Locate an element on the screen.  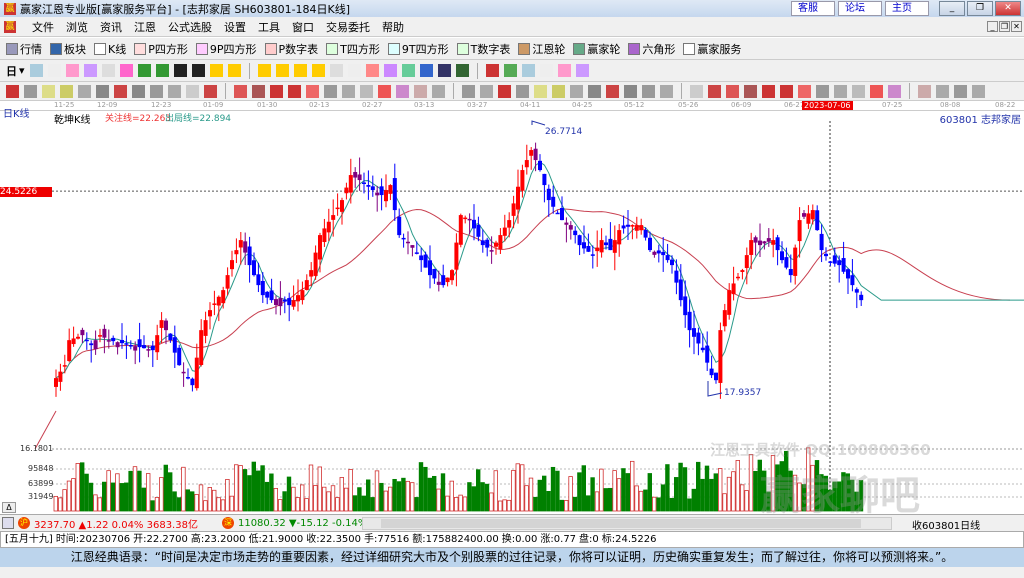
shrink-icon is located at coordinates (318, 70).